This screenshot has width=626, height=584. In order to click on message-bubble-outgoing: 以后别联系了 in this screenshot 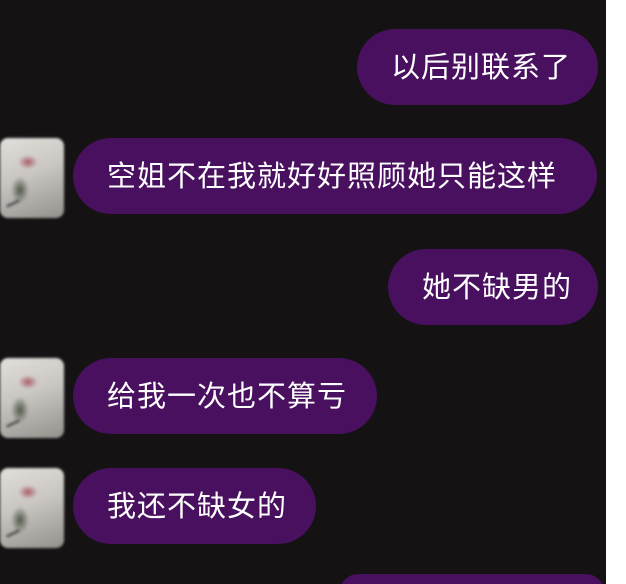, I will do `click(477, 67)`.